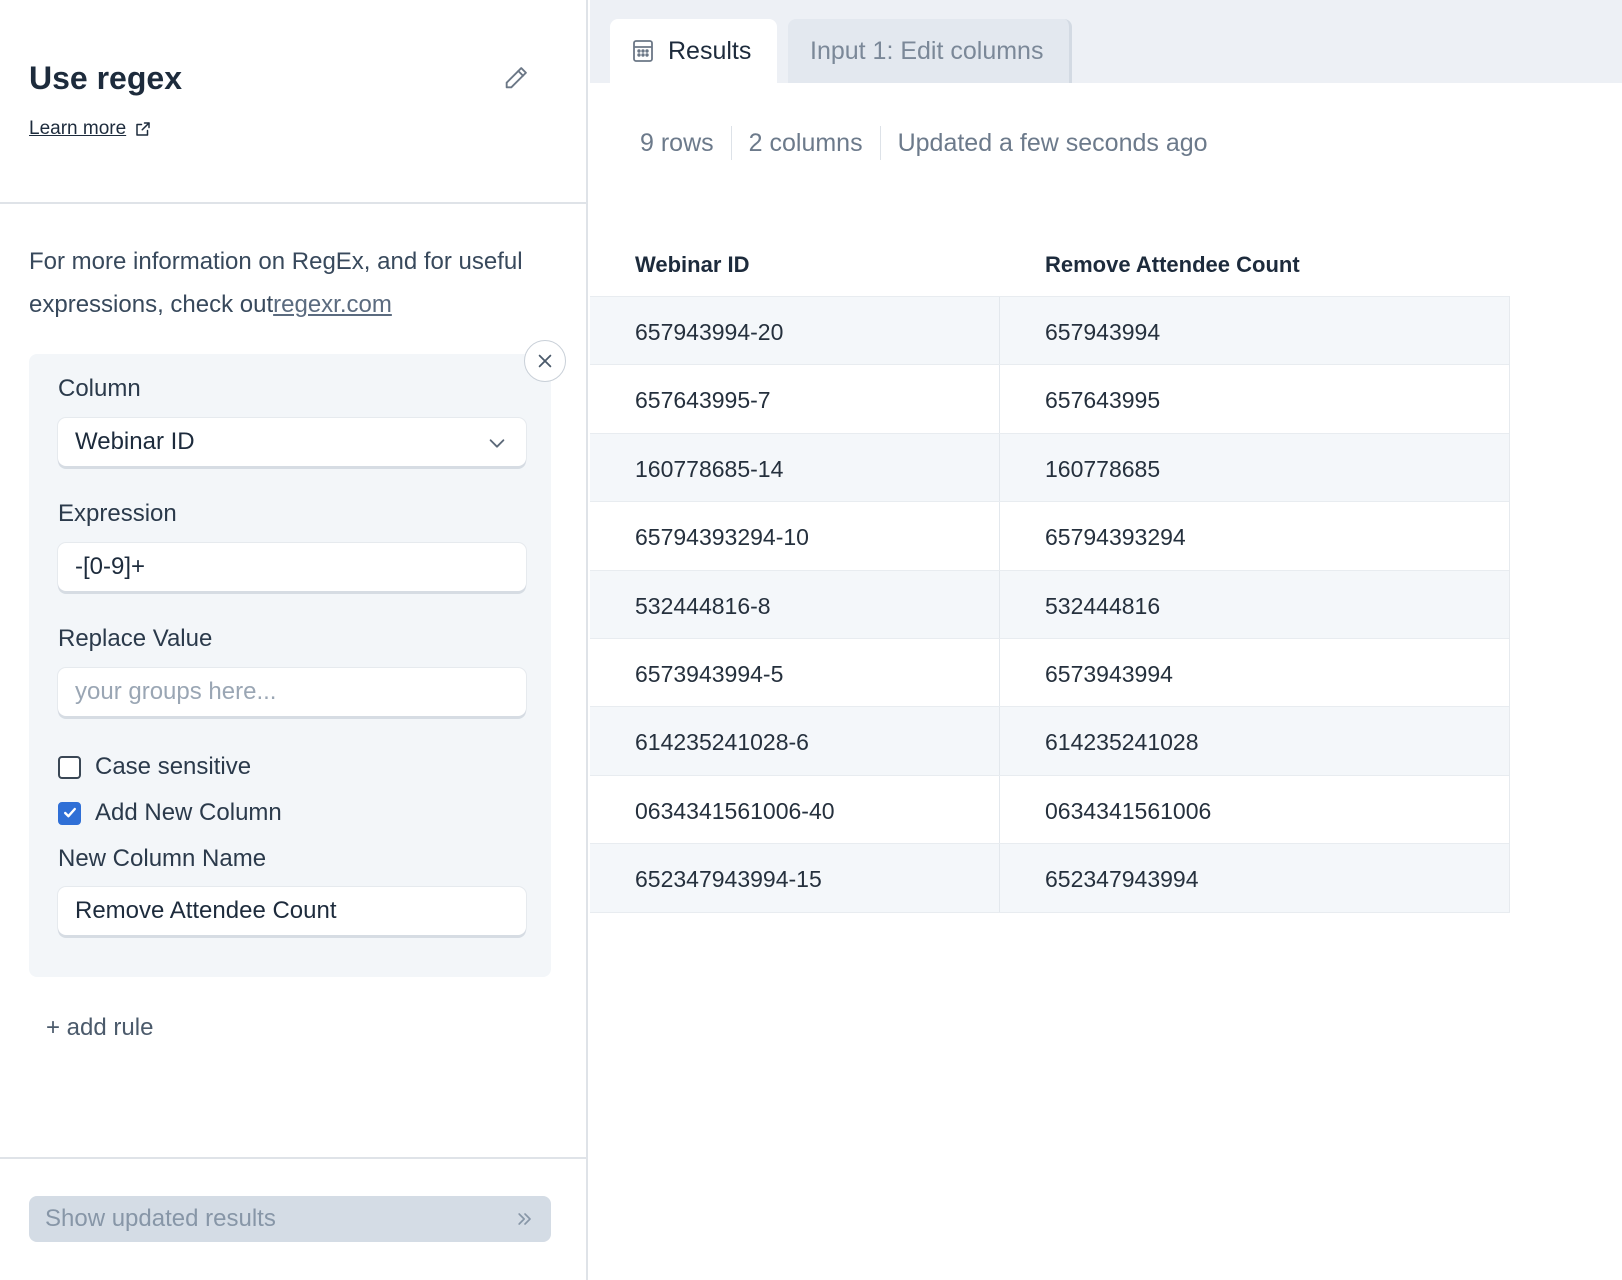 Image resolution: width=1622 pixels, height=1280 pixels. I want to click on column-select: Webinar ID, so click(292, 442).